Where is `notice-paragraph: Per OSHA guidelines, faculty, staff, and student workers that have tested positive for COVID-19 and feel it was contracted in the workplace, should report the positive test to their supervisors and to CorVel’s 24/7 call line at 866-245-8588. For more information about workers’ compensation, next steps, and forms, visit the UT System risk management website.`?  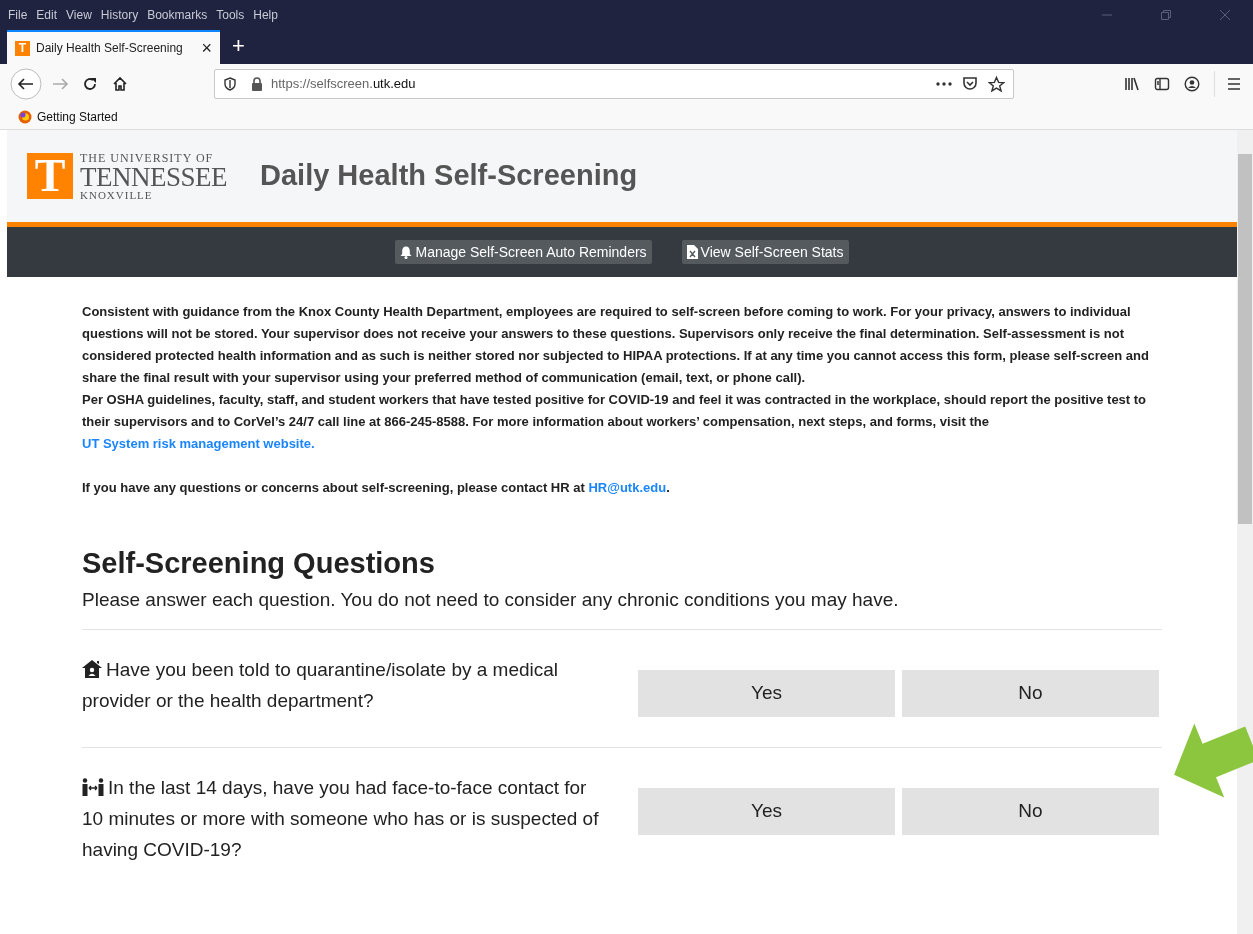
notice-paragraph: Per OSHA guidelines, faculty, staff, and student workers that have tested positive for COVID-19 and feel it was contracted in the workplace, should report the positive test to their supervisors and to CorVel’s 24/7 call line at 866-245-8588. For more information about workers’ compensation, next steps, and forms, visit the UT System risk management website. is located at coordinates (615, 422).